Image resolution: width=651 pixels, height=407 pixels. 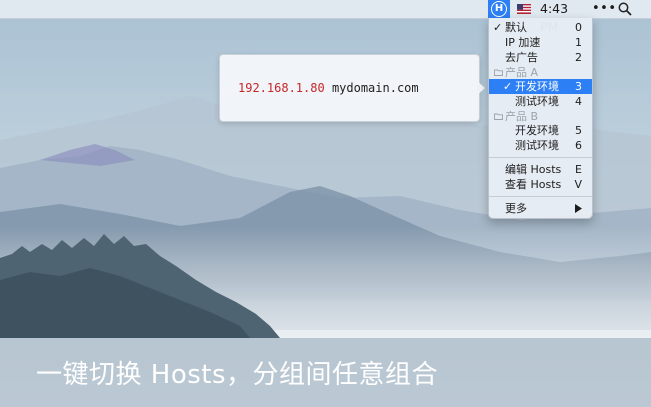 I want to click on popup-pointer, so click(x=480, y=88).